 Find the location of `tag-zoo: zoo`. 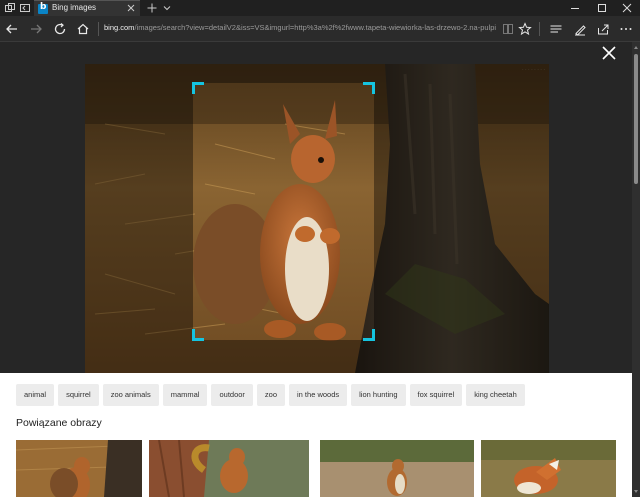

tag-zoo: zoo is located at coordinates (271, 395).